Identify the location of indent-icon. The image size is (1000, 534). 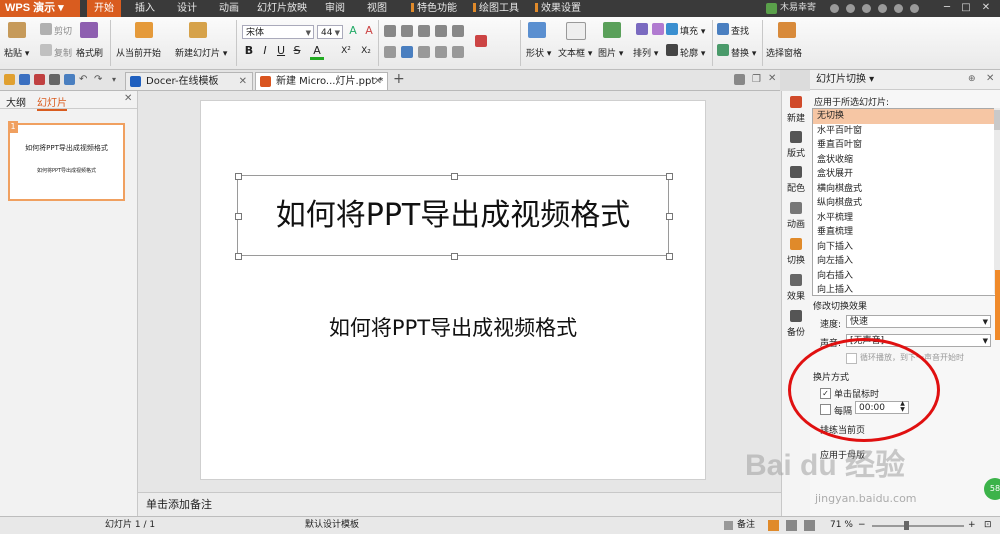
(424, 31).